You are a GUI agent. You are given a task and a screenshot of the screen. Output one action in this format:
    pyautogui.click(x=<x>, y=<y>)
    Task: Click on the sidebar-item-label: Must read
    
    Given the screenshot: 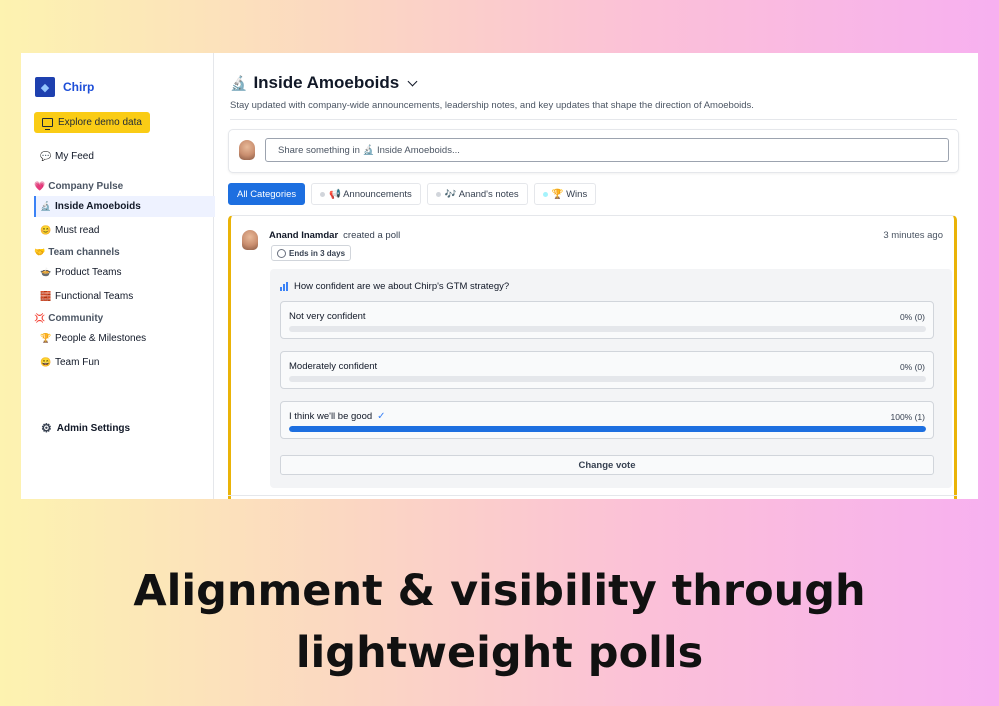 What is the action you would take?
    pyautogui.click(x=77, y=230)
    